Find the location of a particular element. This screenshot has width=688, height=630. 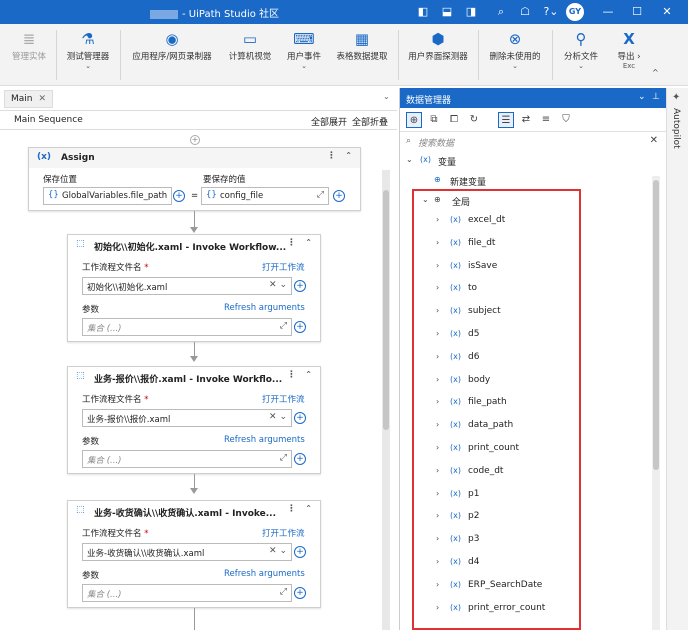

variable-item: › (x) body is located at coordinates (525, 381).